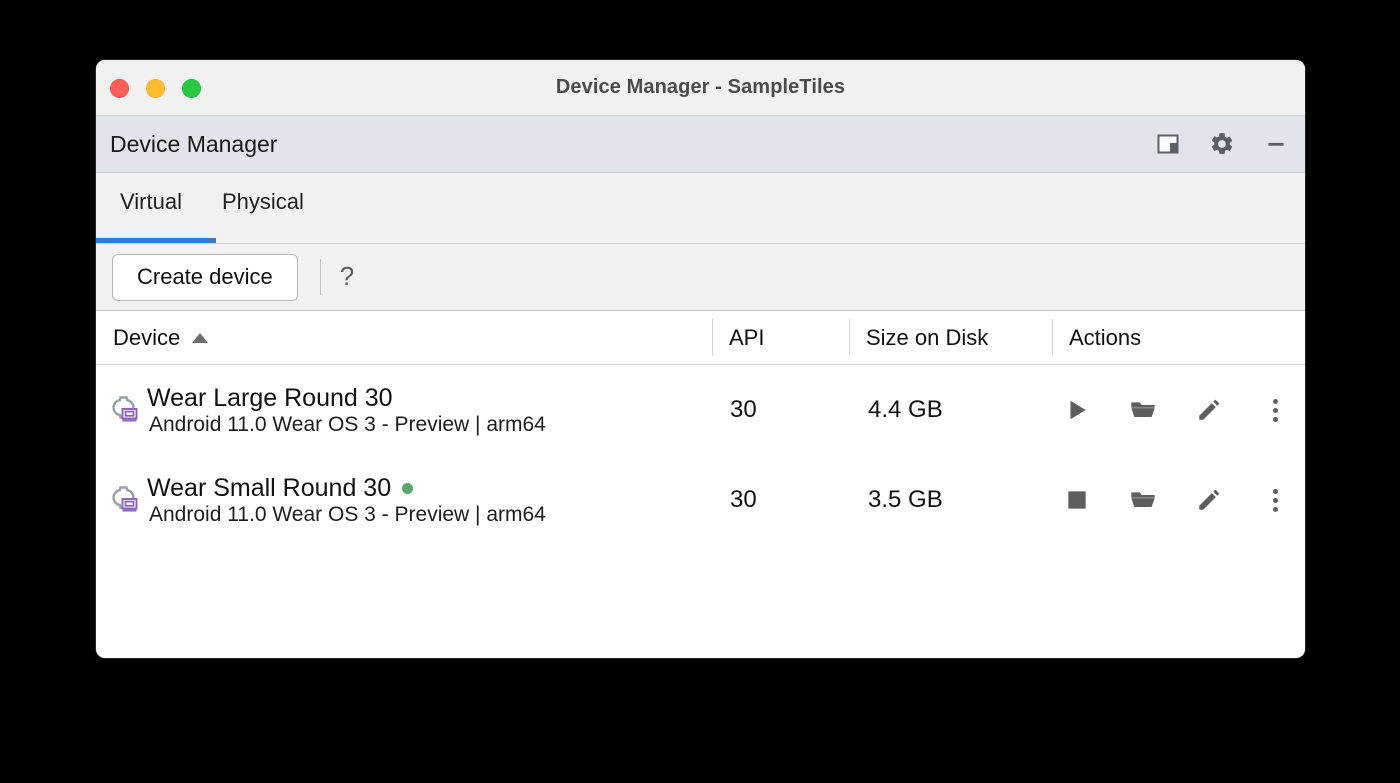 The image size is (1400, 783). I want to click on column-header-actions: Actions, so click(1178, 337).